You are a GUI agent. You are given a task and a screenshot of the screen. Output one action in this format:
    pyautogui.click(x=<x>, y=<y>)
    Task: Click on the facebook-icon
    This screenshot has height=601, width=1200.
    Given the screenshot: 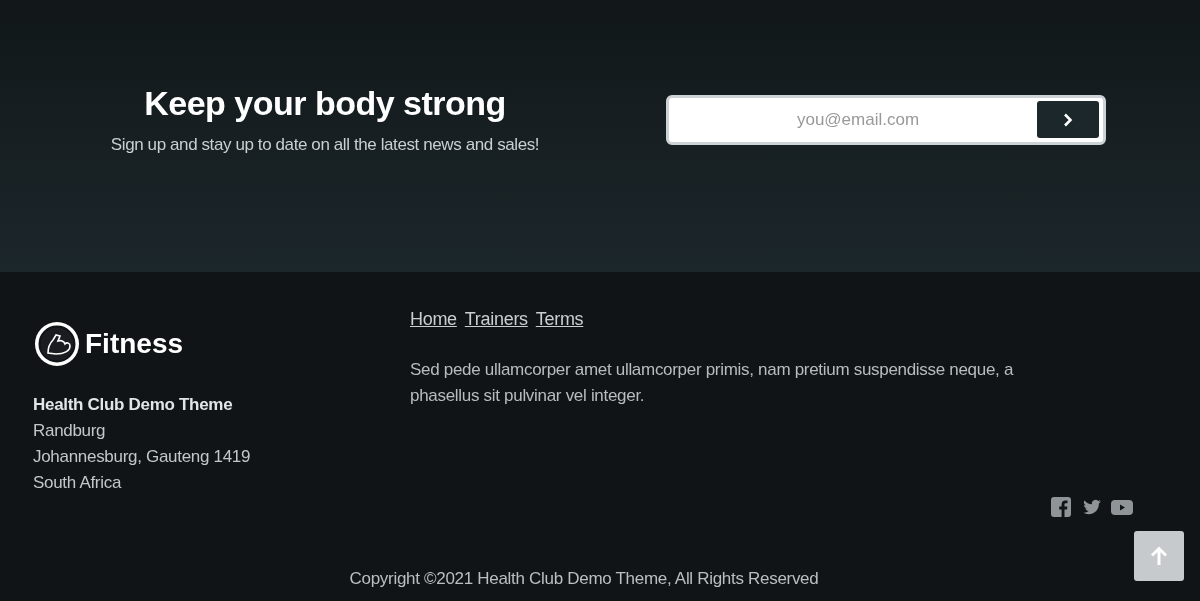 What is the action you would take?
    pyautogui.click(x=1062, y=507)
    